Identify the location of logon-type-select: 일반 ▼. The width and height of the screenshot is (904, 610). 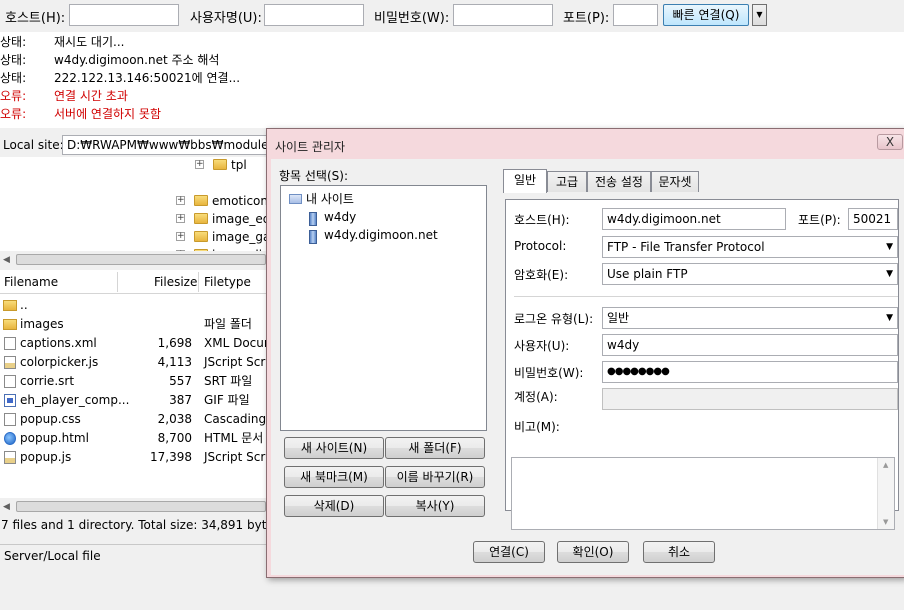
(750, 318).